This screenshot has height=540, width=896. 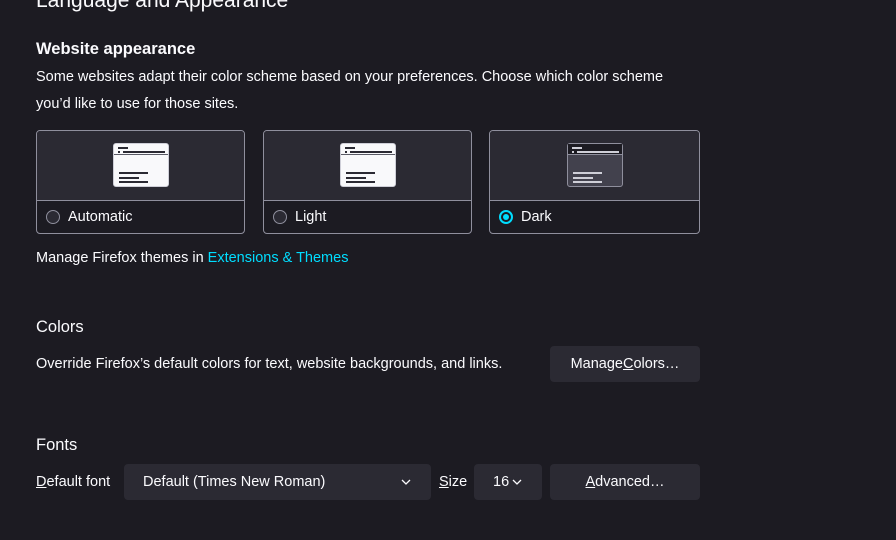 What do you see at coordinates (234, 482) in the screenshot?
I see `default-font-value: Default (Times New Roman)` at bounding box center [234, 482].